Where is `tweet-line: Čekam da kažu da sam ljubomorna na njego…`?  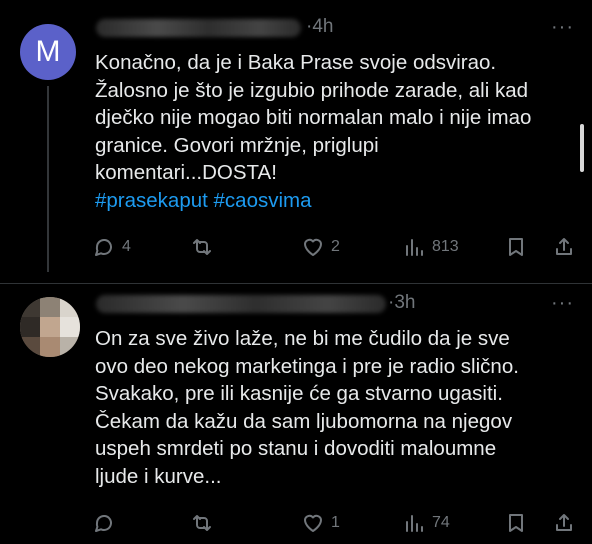 tweet-line: Čekam da kažu da sam ljubomorna na njego… is located at coordinates (304, 421).